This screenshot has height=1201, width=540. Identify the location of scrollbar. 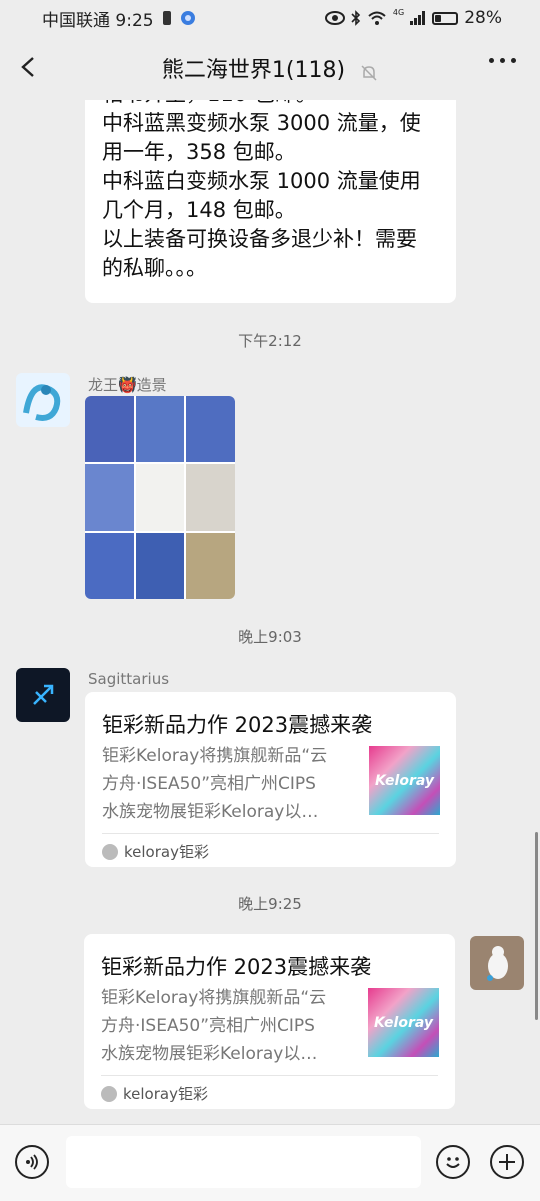
(536, 926).